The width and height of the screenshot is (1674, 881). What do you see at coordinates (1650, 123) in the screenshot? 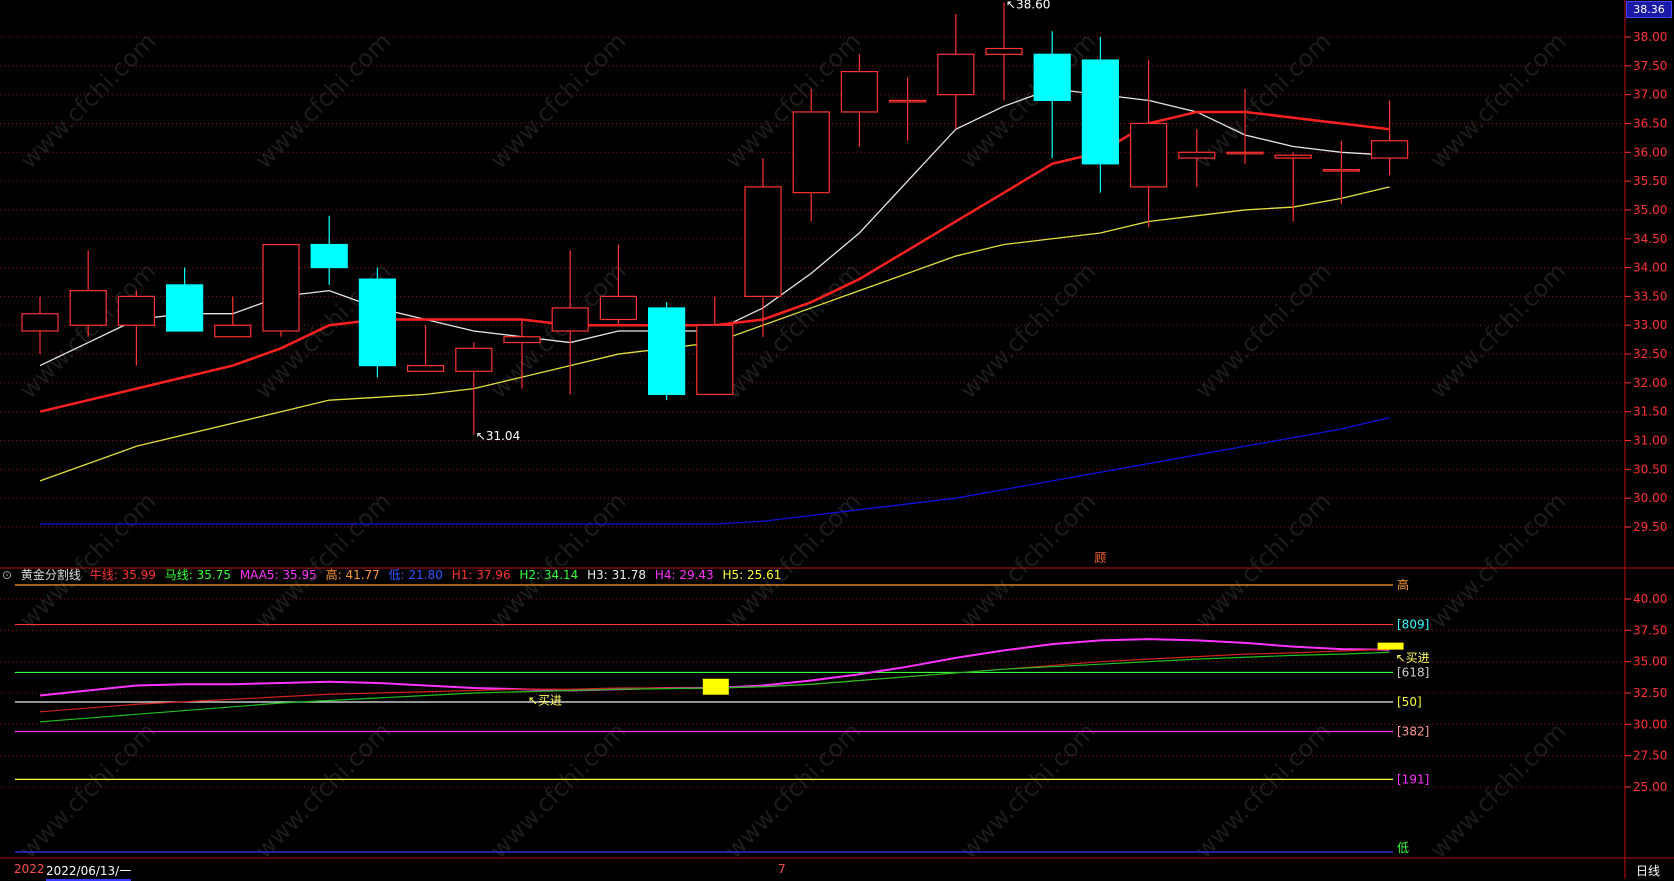
I see `axis-tick-label: 36.50` at bounding box center [1650, 123].